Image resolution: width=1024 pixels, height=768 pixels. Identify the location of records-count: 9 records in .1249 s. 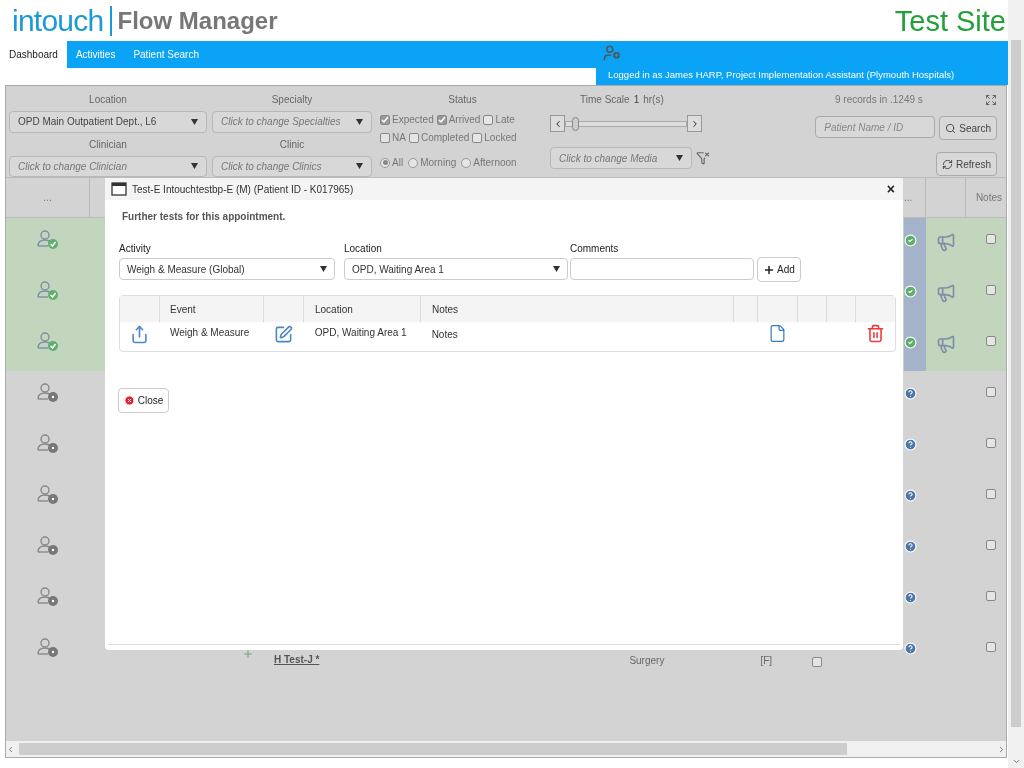
(879, 100).